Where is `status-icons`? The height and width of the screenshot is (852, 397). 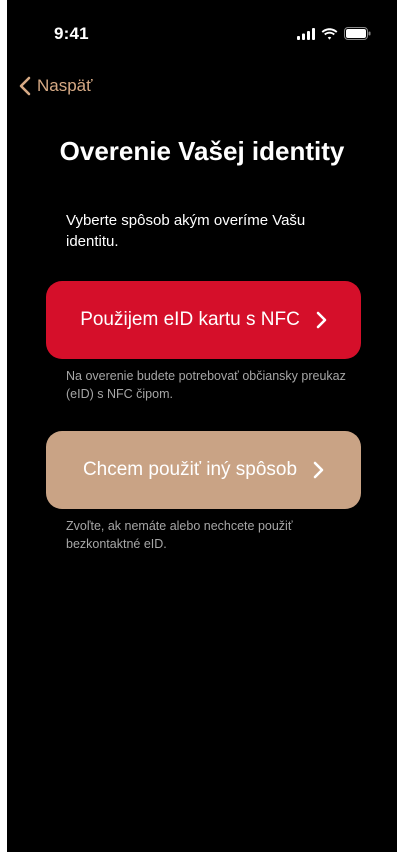
status-icons is located at coordinates (334, 33).